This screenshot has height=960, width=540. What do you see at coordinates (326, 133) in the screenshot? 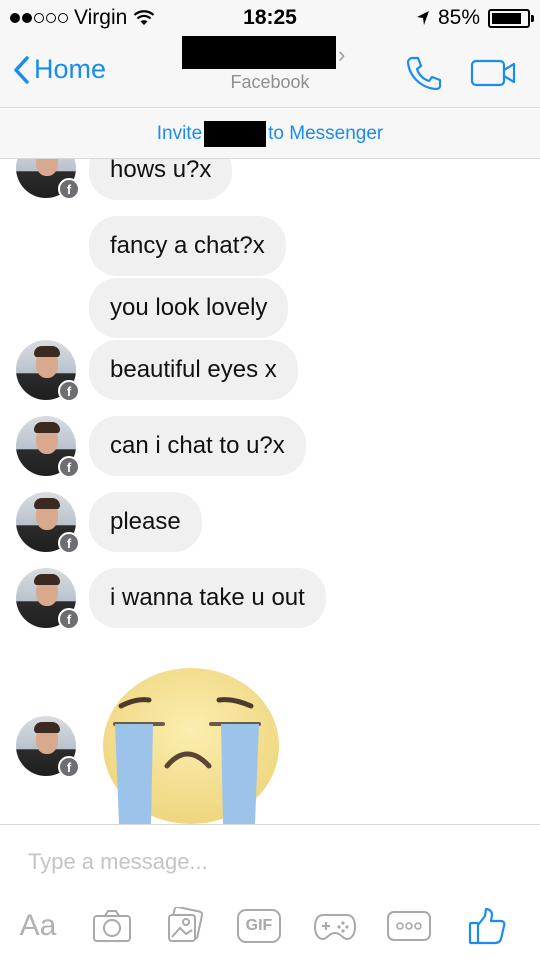
I see `invite-suffix: to Messenger` at bounding box center [326, 133].